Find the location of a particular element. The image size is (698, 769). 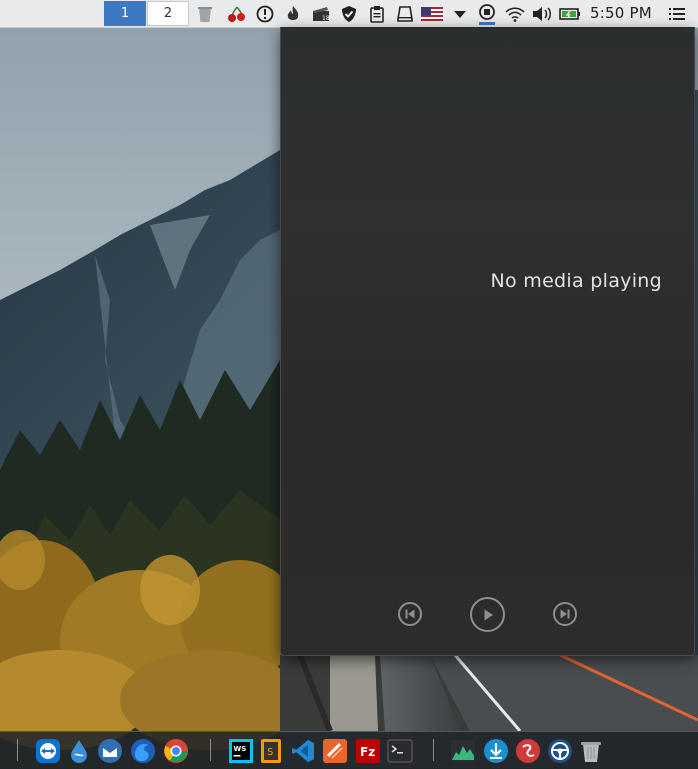

drive-icon is located at coordinates (405, 13).